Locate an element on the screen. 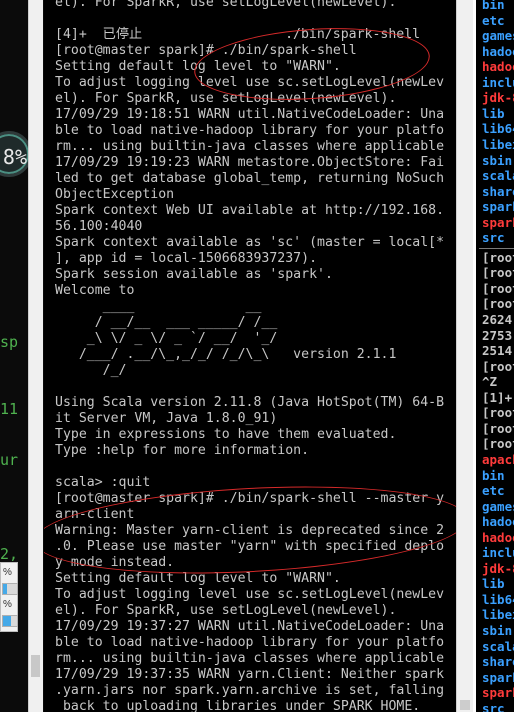 This screenshot has height=712, width=514. listing-entry: ^Z is located at coordinates (490, 382).